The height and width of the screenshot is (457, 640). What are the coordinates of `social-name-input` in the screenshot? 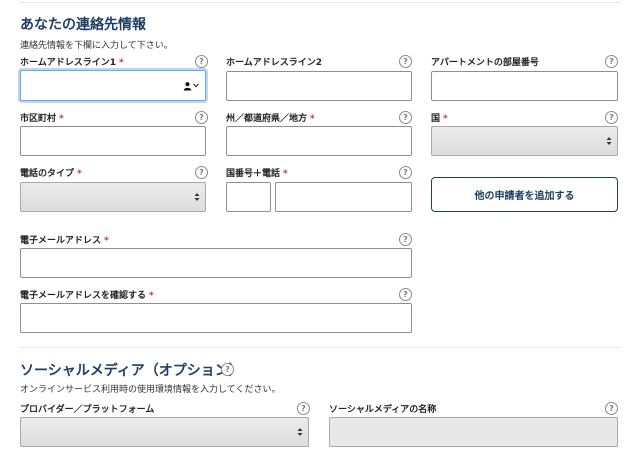 It's located at (473, 432).